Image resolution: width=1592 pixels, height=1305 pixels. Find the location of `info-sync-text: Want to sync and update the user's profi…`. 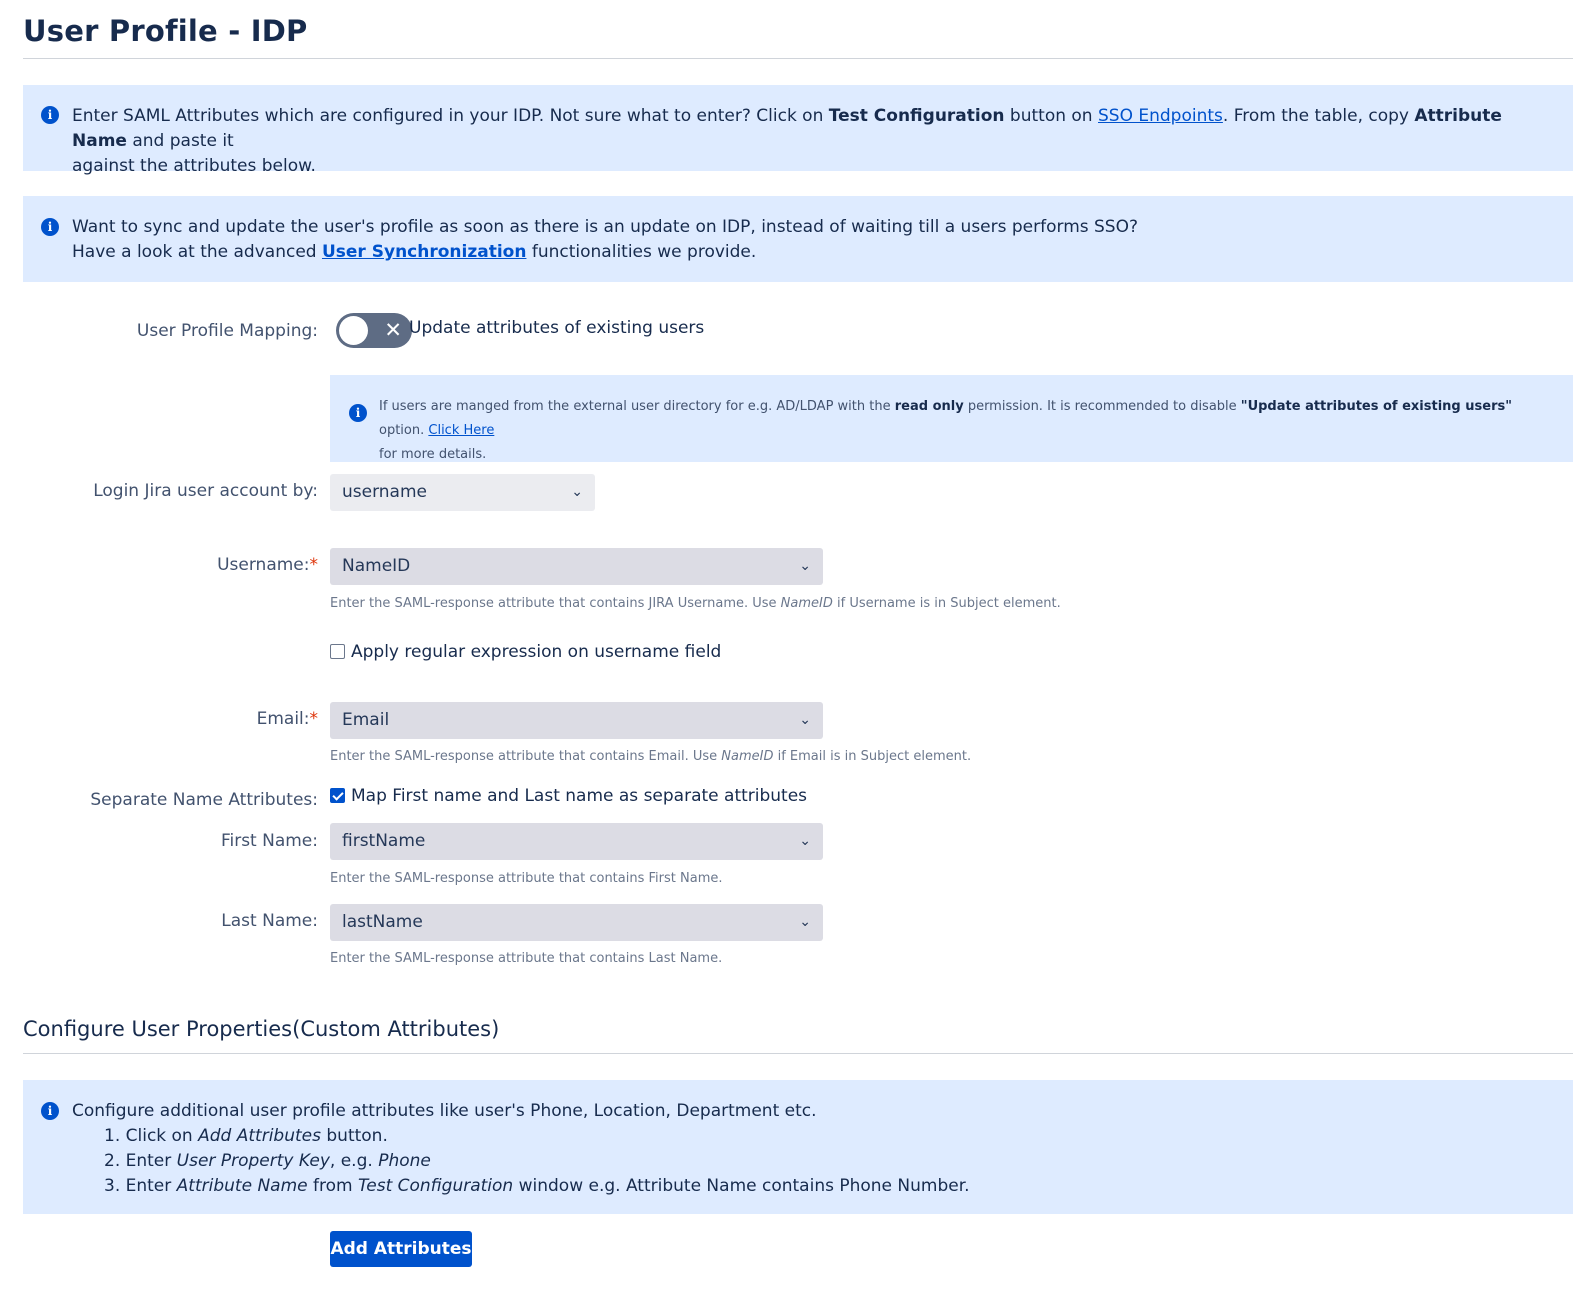

info-sync-text: Want to sync and update the user's profi… is located at coordinates (812, 240).